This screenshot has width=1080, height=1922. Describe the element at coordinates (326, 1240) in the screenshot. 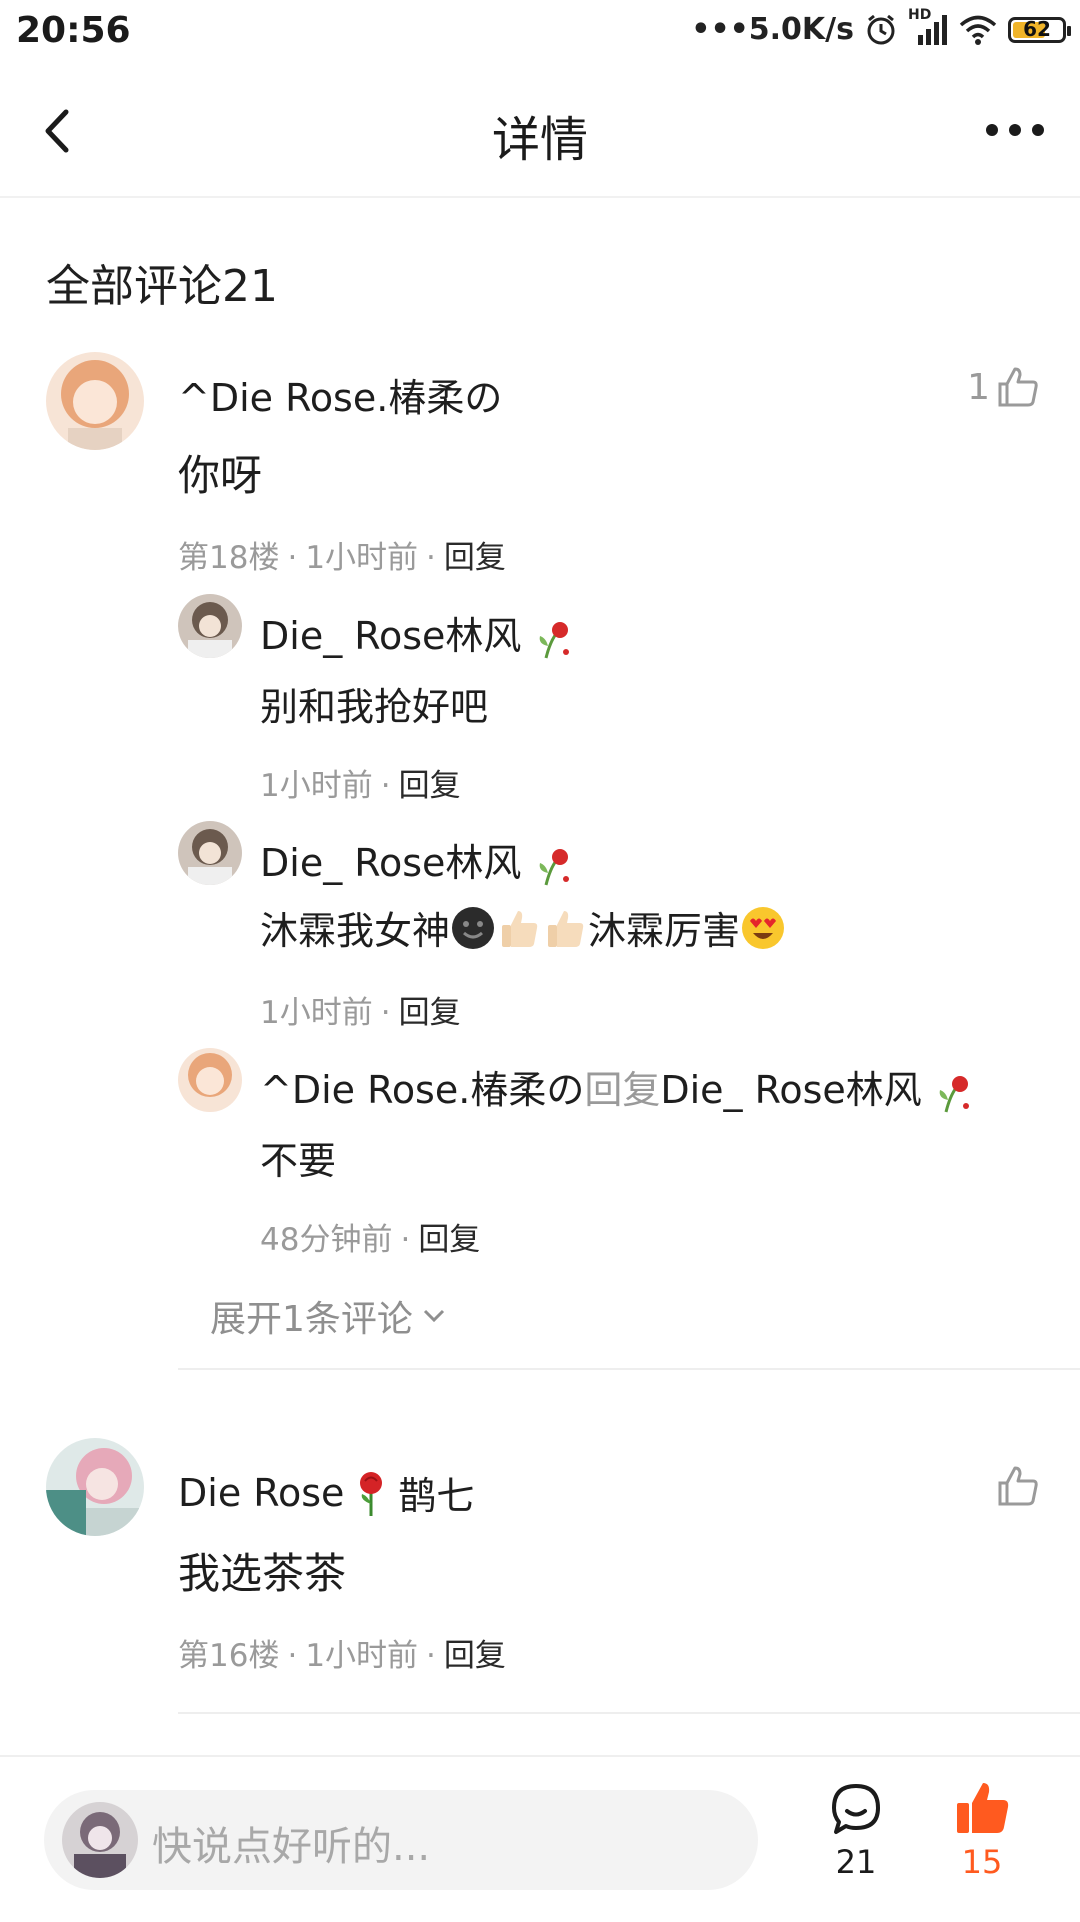

I see `reply-time: 48分钟前` at that location.